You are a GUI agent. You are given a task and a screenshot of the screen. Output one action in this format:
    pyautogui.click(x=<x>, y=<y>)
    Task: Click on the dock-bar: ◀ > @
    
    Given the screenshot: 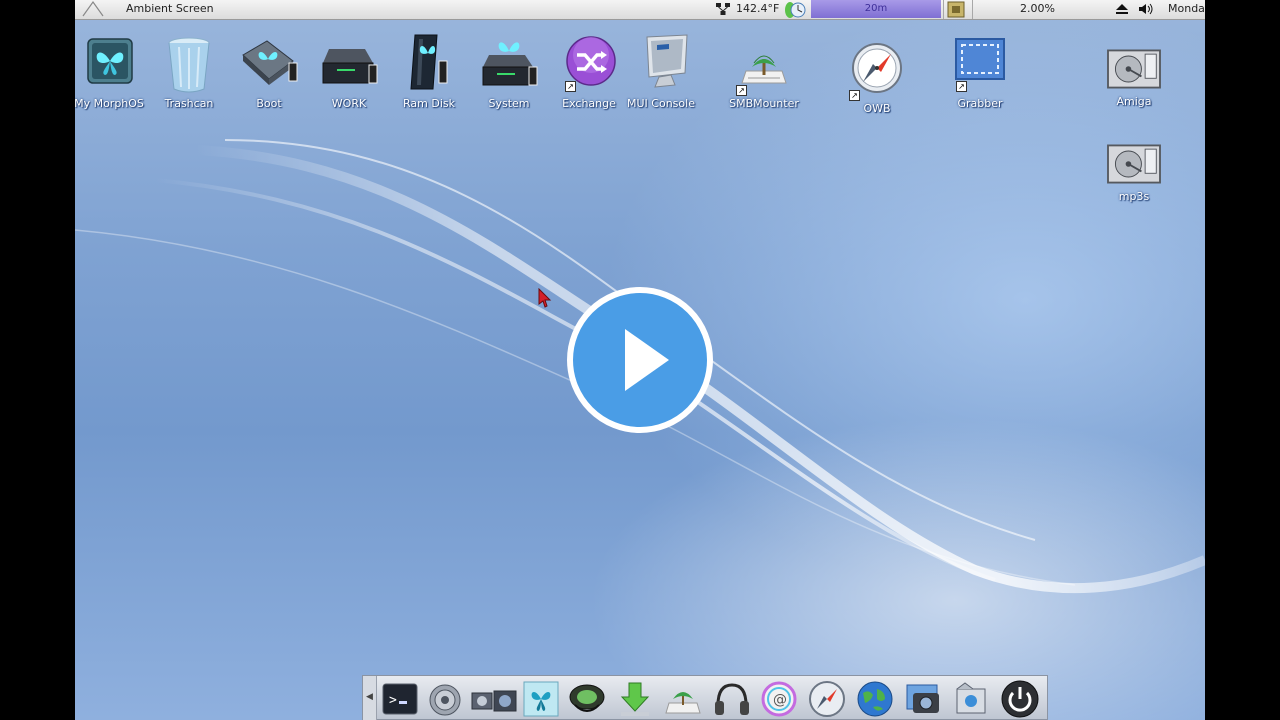 What is the action you would take?
    pyautogui.click(x=705, y=697)
    